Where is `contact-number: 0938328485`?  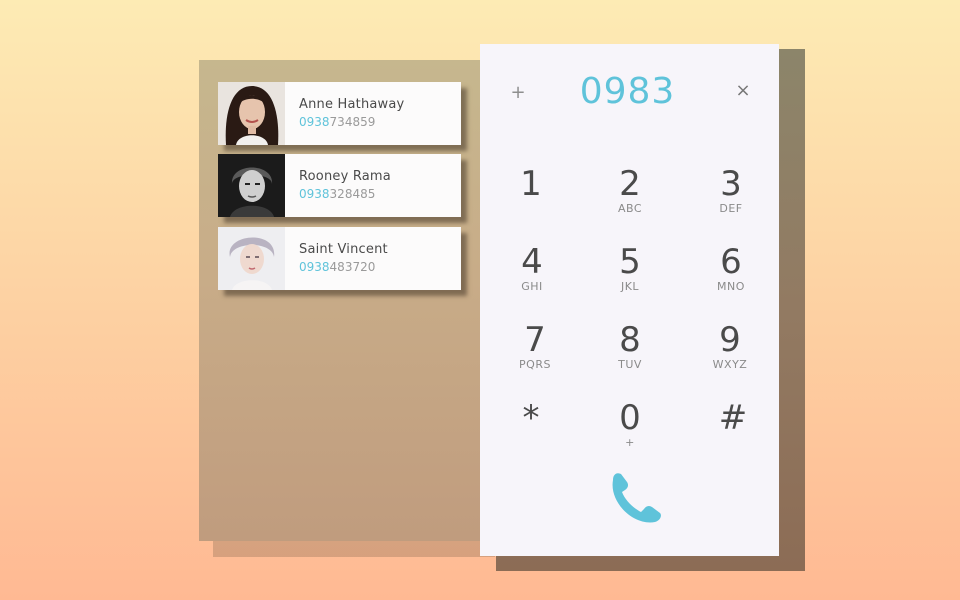 contact-number: 0938328485 is located at coordinates (345, 194).